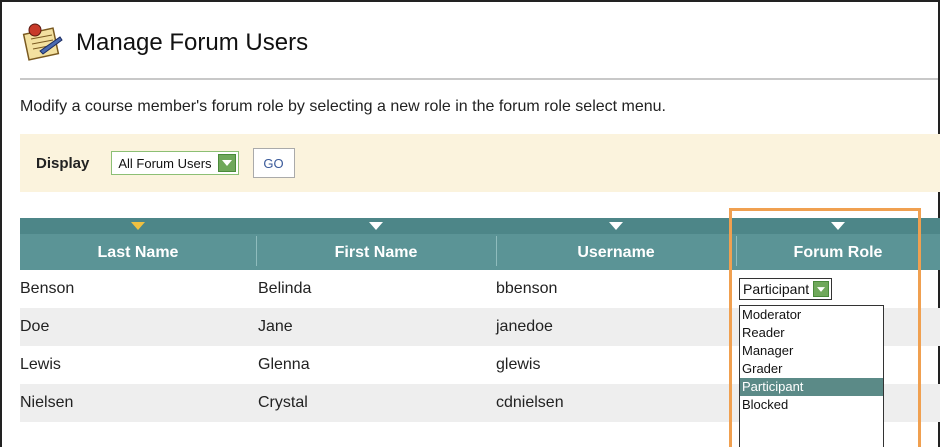  I want to click on title-divider, so click(479, 79).